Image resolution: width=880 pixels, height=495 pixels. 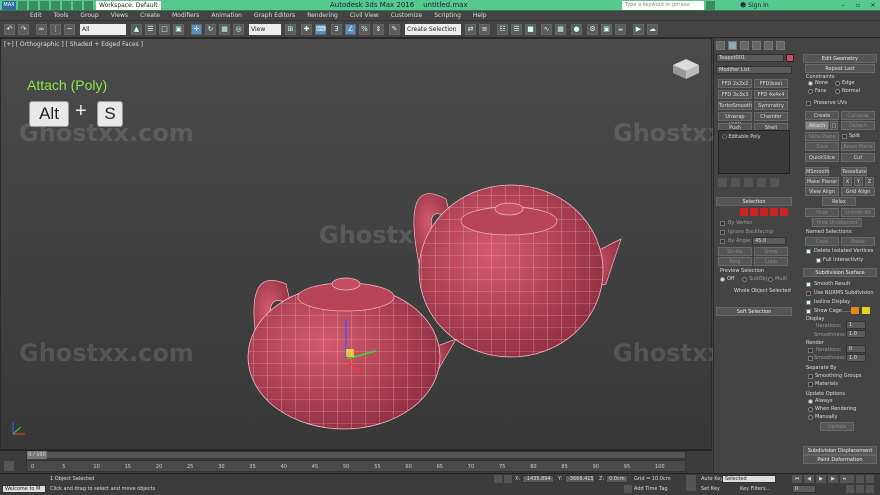 I want to click on smooth-result-checkbox, so click(x=808, y=284).